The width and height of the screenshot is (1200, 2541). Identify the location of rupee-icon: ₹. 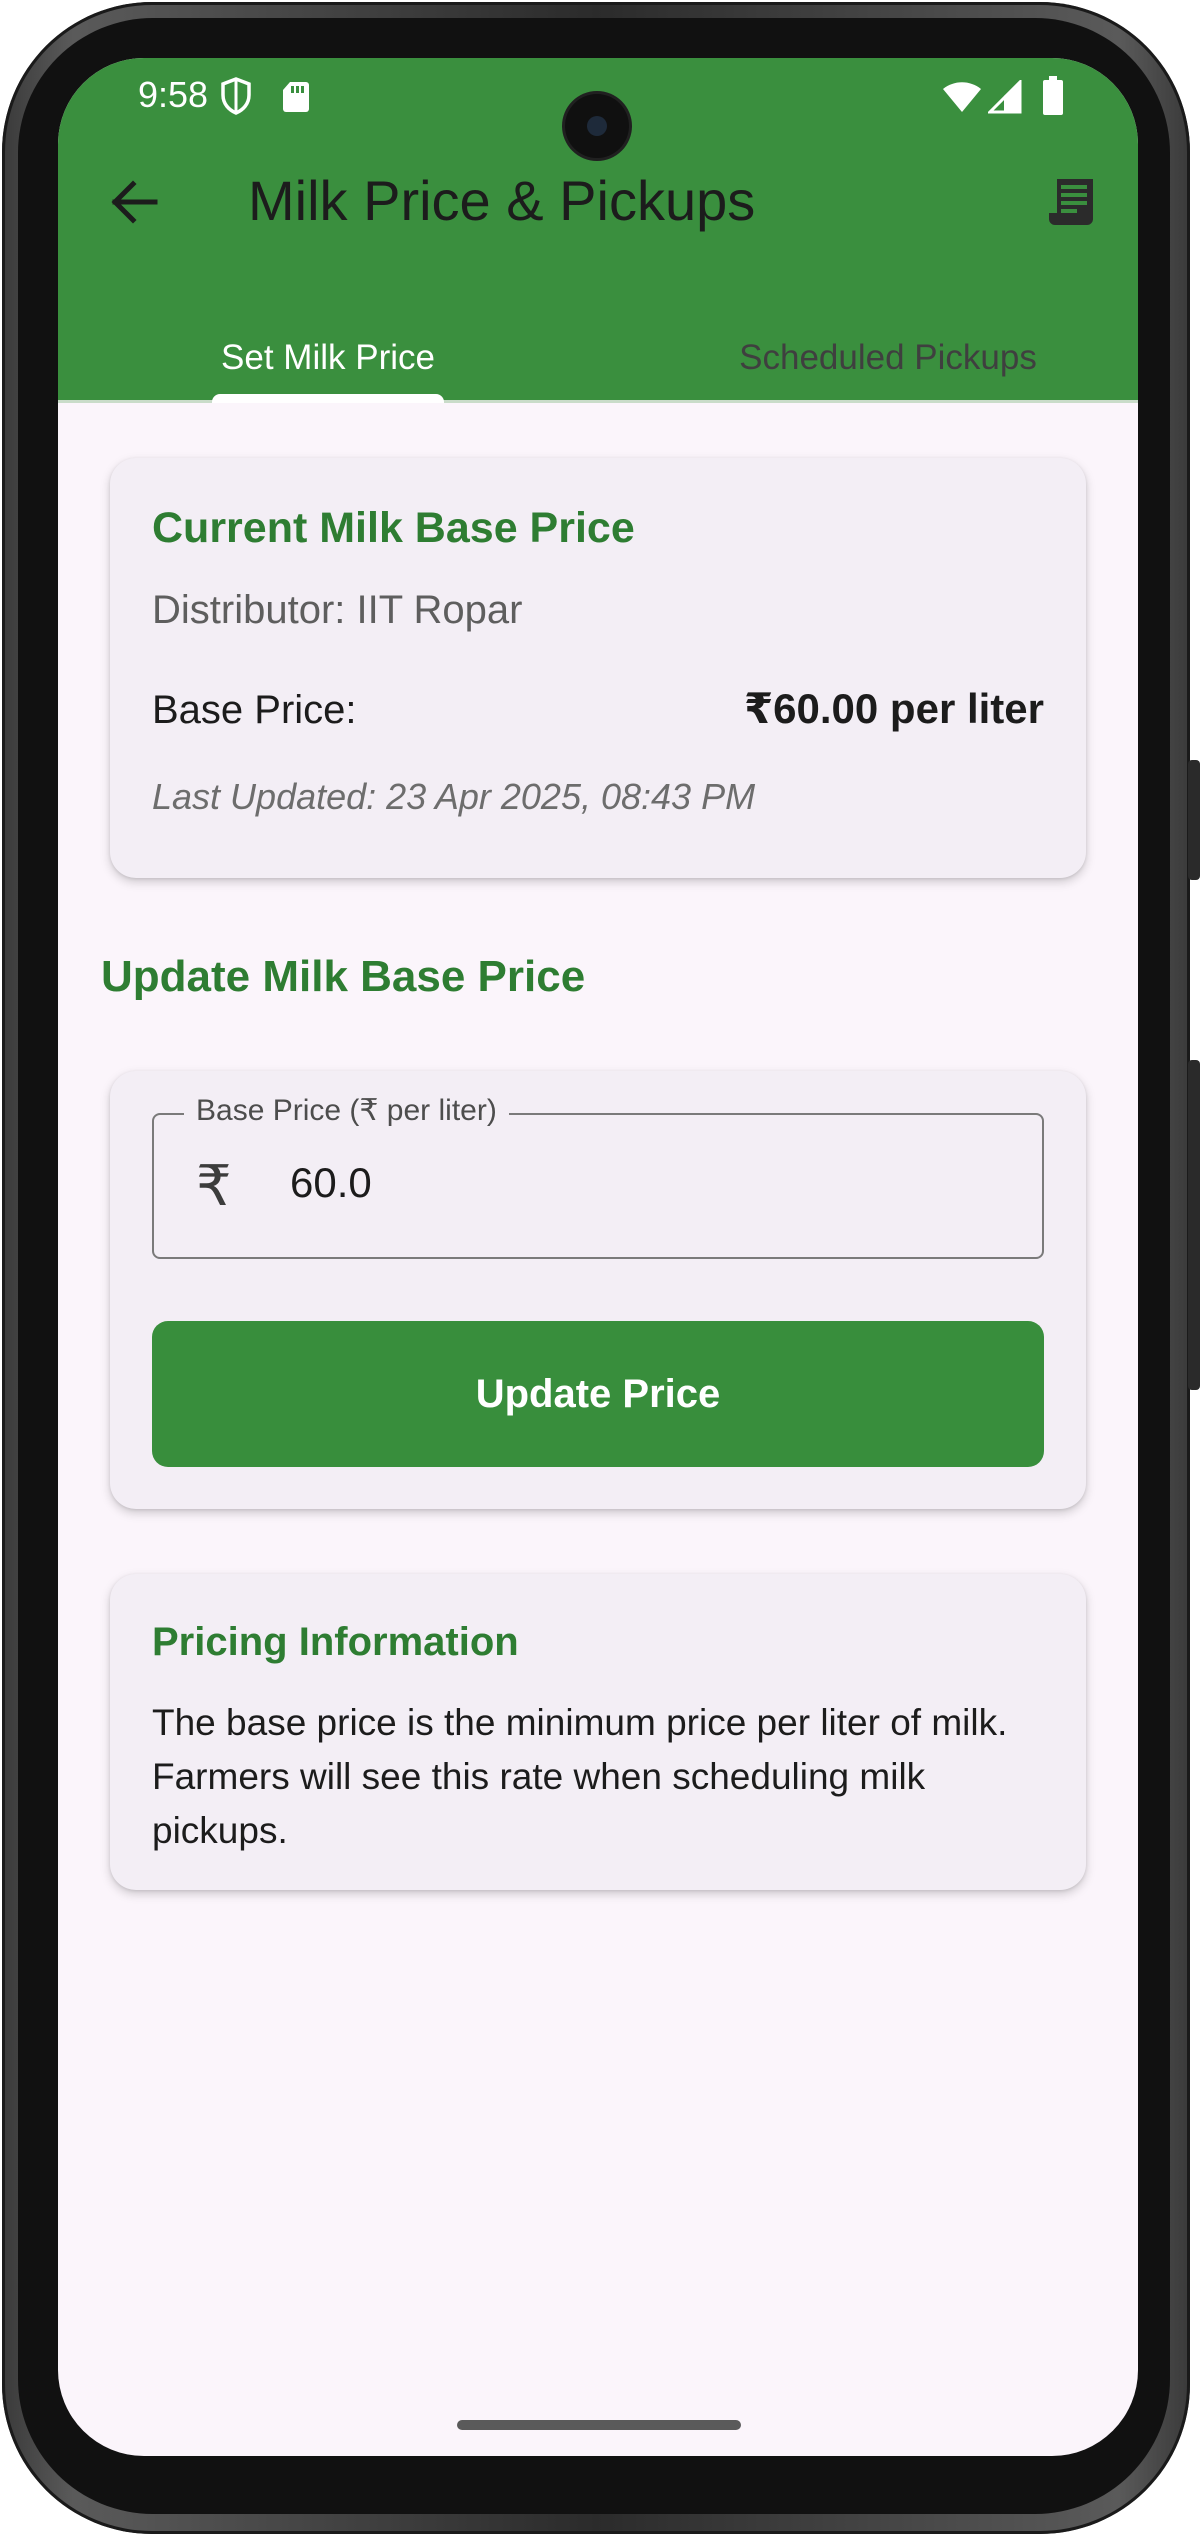
(214, 1185).